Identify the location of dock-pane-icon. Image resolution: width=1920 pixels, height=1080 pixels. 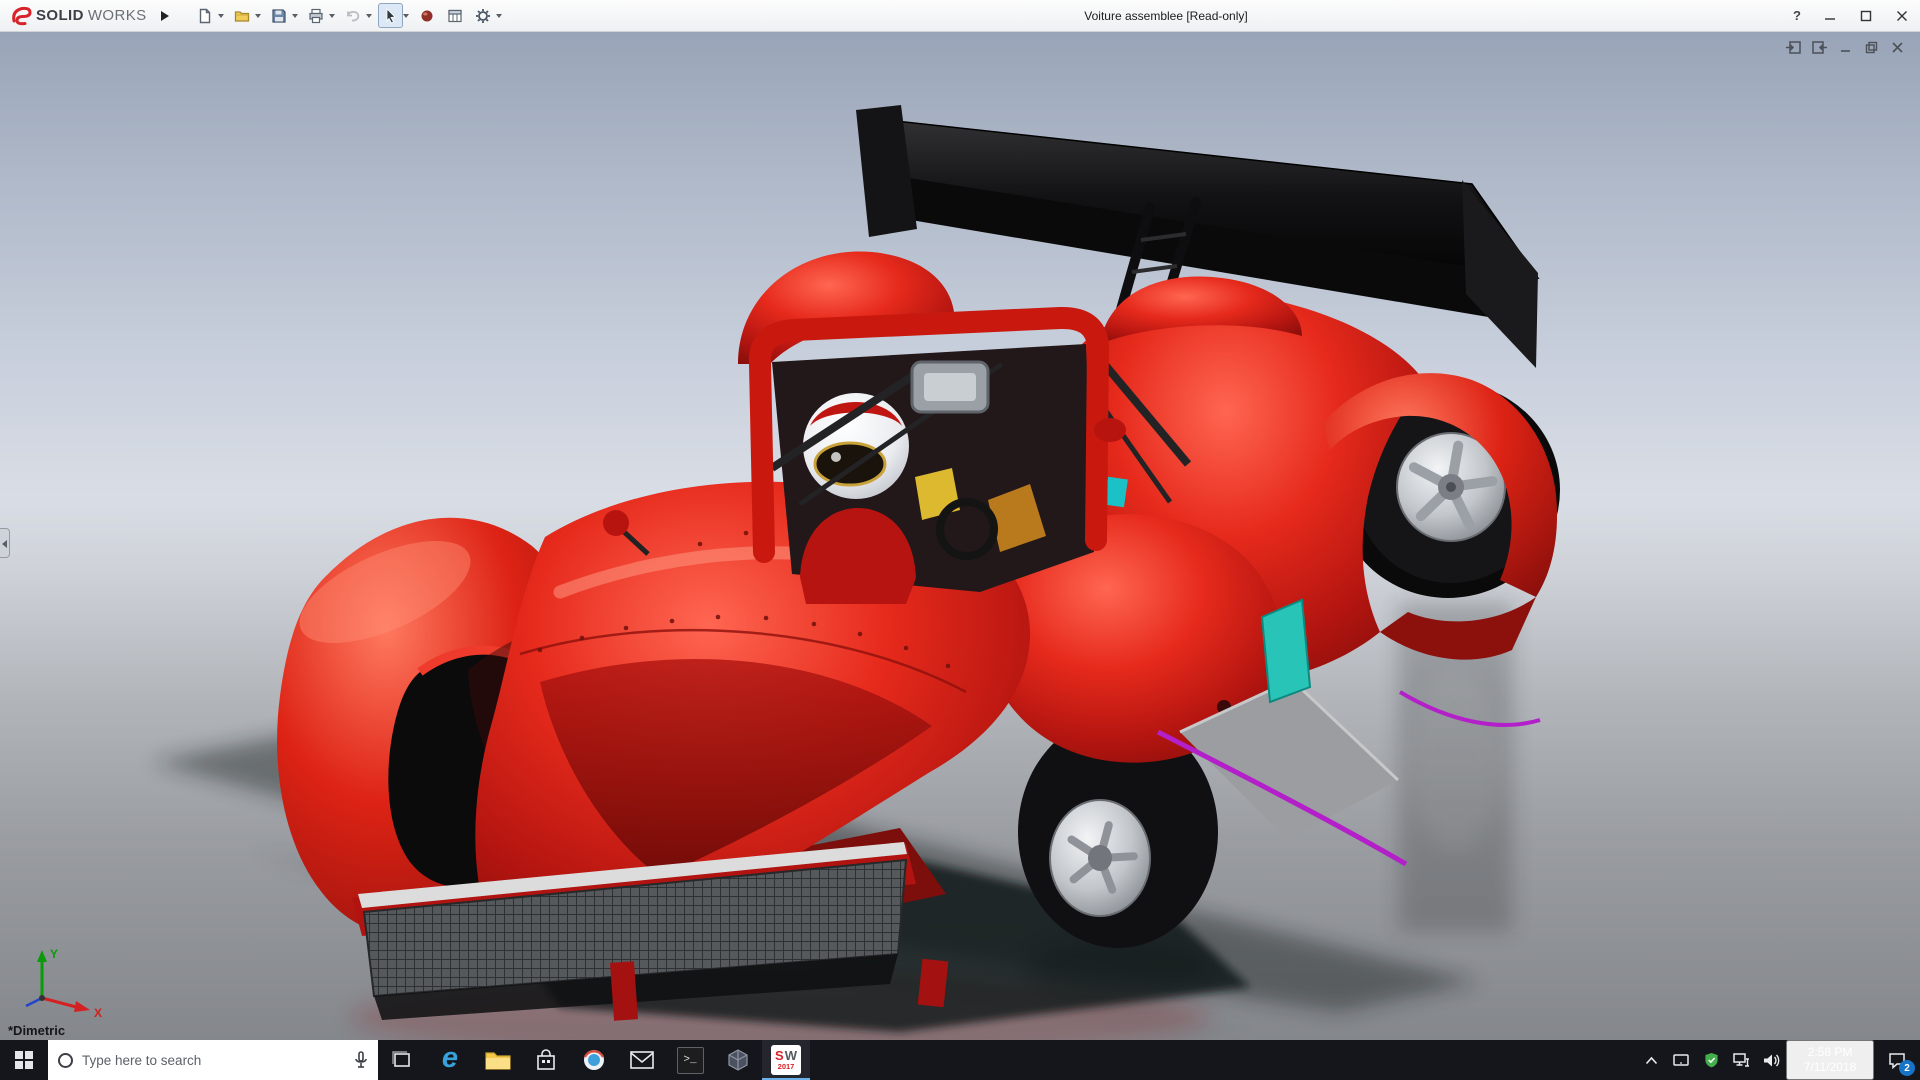
(1793, 47).